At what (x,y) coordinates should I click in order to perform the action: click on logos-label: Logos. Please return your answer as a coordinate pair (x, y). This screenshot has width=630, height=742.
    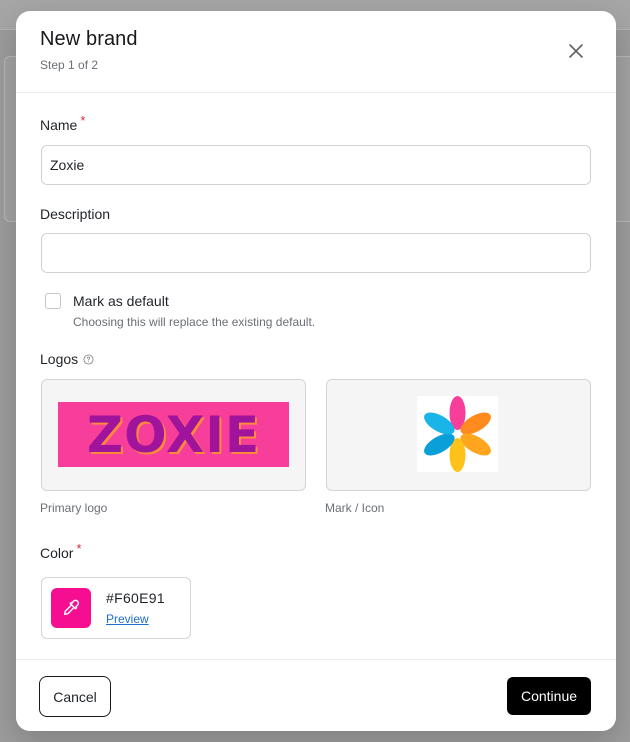
    Looking at the image, I should click on (67, 359).